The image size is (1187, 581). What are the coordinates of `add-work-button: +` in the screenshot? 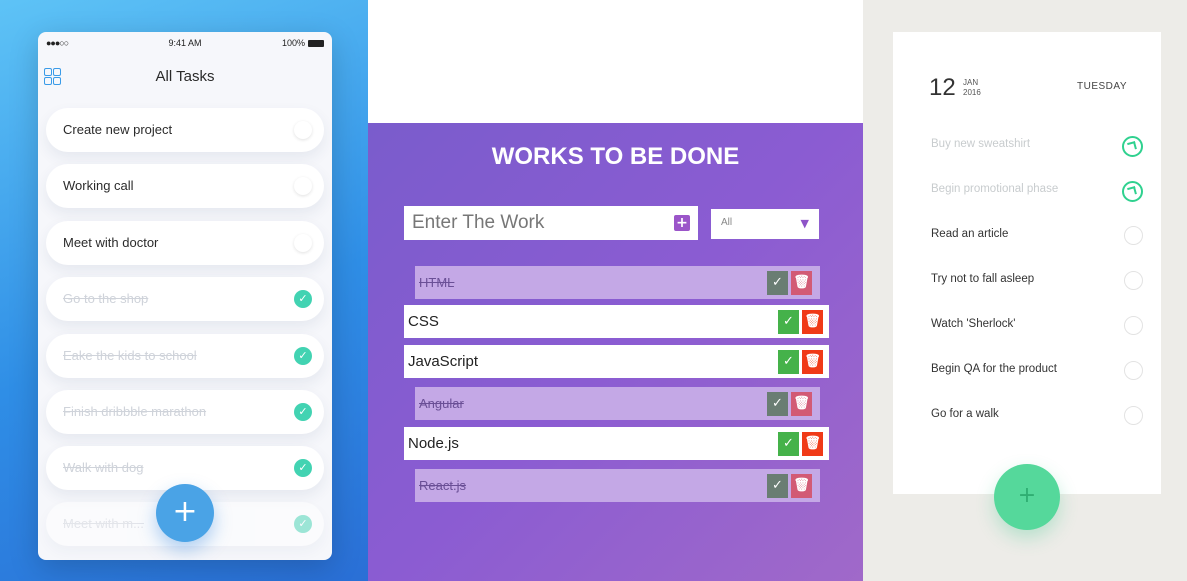 It's located at (682, 223).